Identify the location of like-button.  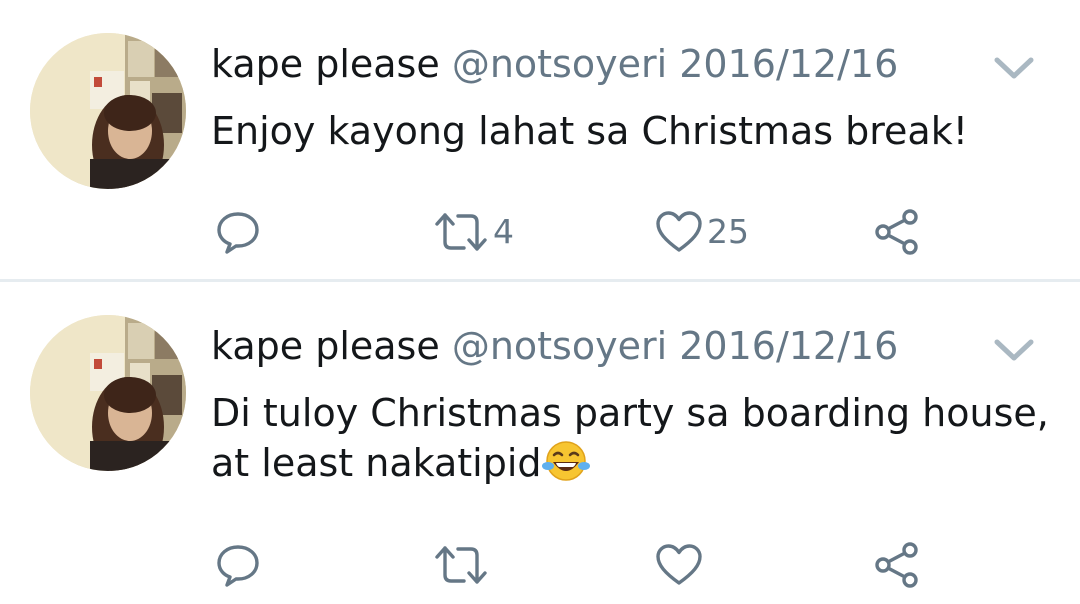
(679, 565).